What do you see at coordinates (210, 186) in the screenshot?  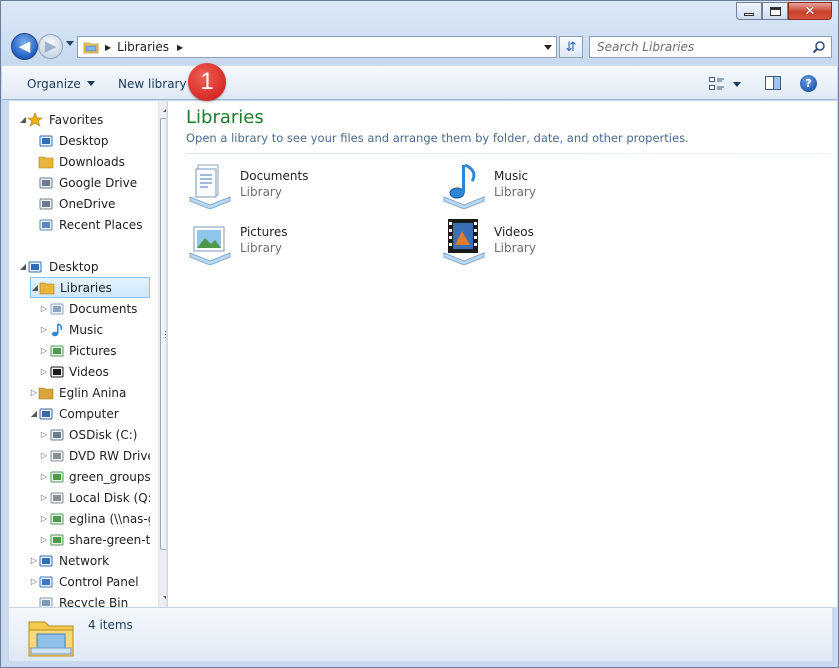 I see `documents-library-icon` at bounding box center [210, 186].